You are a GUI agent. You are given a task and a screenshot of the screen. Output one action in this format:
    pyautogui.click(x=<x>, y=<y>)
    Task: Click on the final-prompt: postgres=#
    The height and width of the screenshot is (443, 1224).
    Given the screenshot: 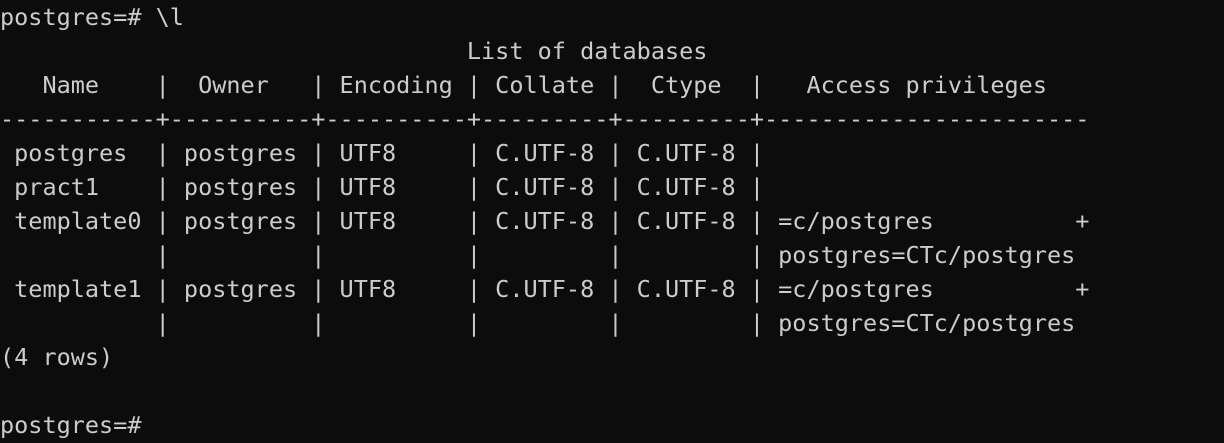 What is the action you would take?
    pyautogui.click(x=71, y=425)
    